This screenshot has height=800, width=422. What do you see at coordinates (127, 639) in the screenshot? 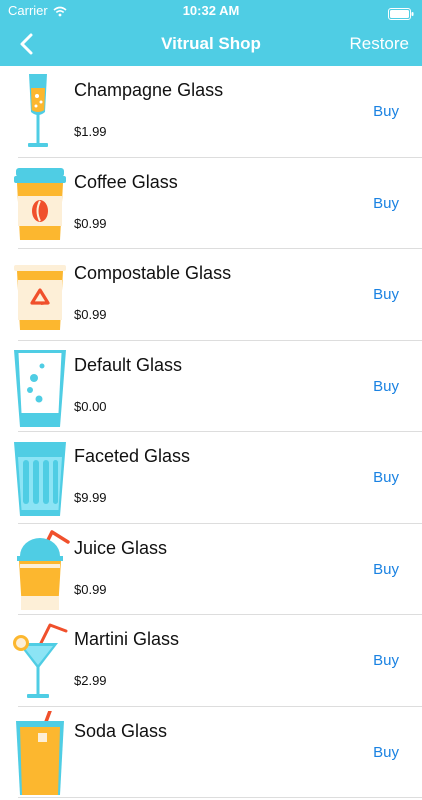
I see `item-name: Martini Glass` at bounding box center [127, 639].